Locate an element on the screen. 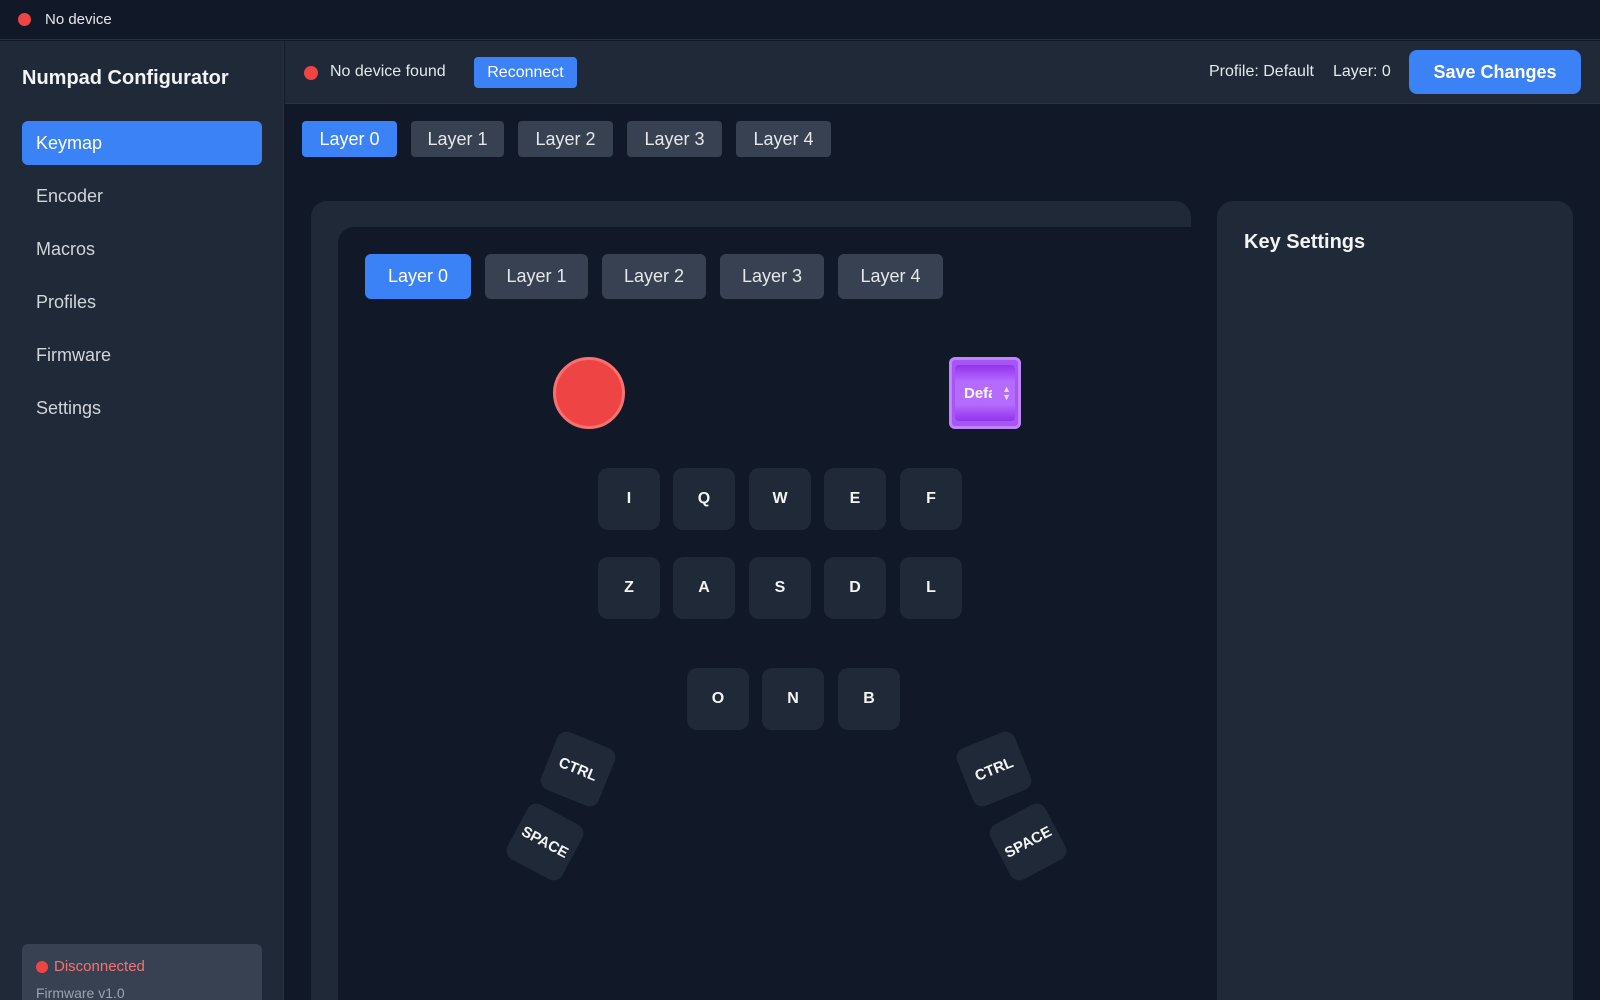 This screenshot has width=1600, height=1000. connection-status-box: Disconnected Firmware v1.0 is located at coordinates (142, 972).